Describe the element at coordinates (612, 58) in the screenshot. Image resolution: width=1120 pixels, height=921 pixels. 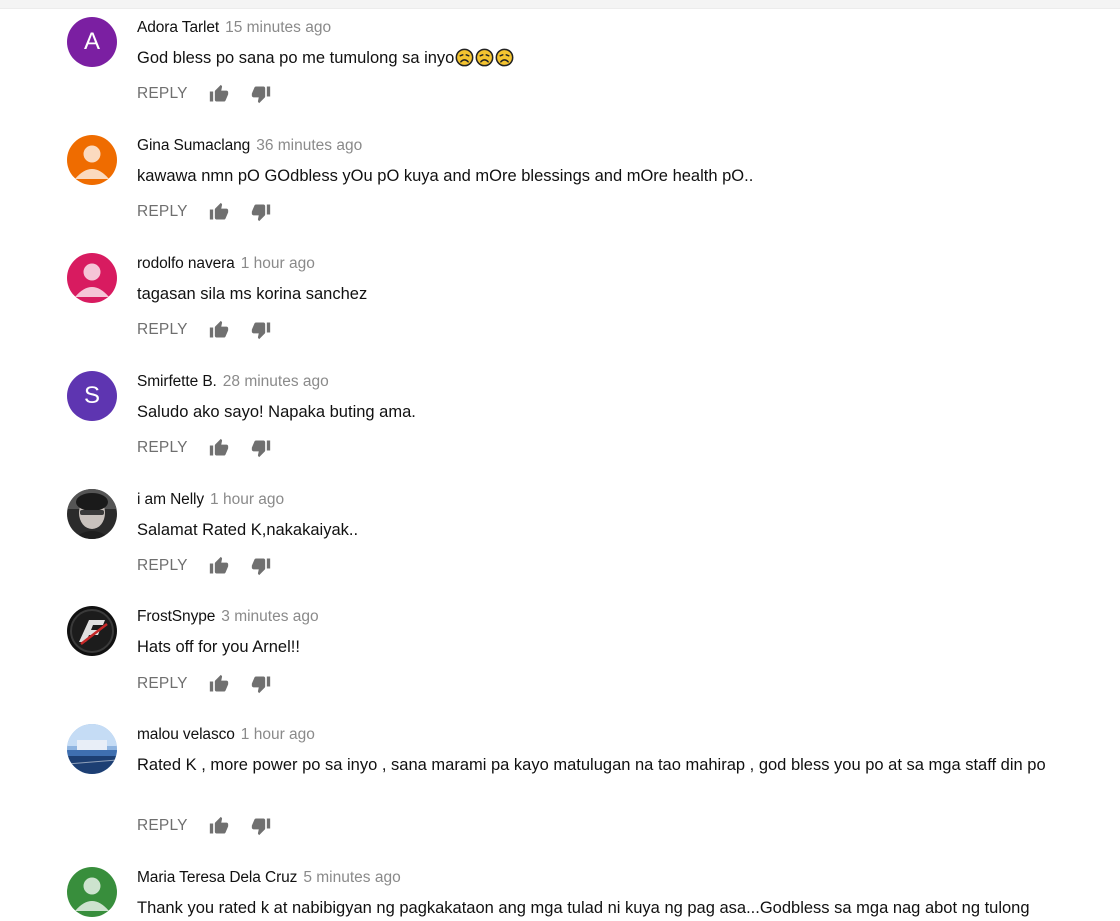
I see `comment-text: God bless po sana po me tumulong sa inyo` at that location.